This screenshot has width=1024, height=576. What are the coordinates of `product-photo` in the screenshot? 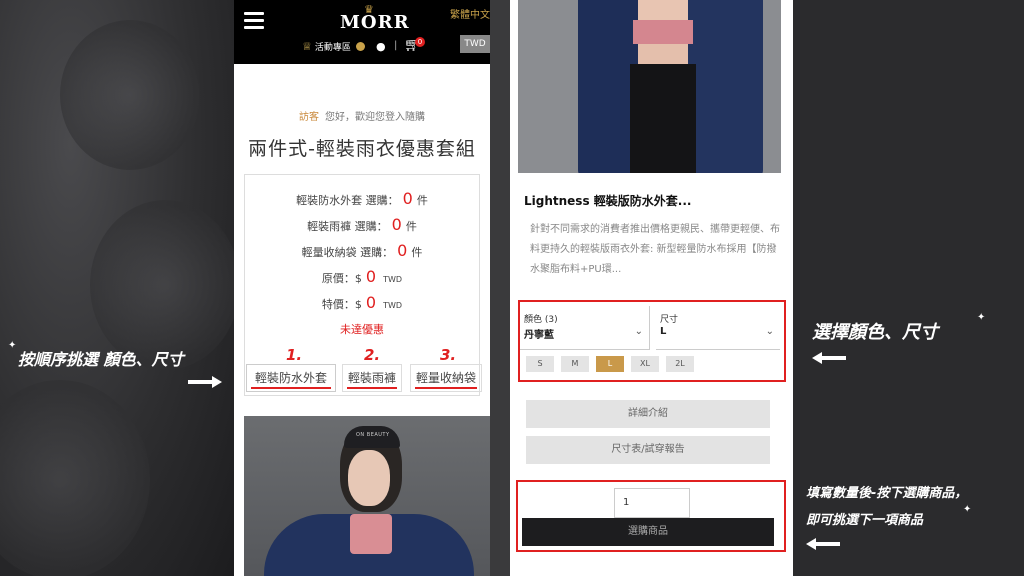 It's located at (649, 86).